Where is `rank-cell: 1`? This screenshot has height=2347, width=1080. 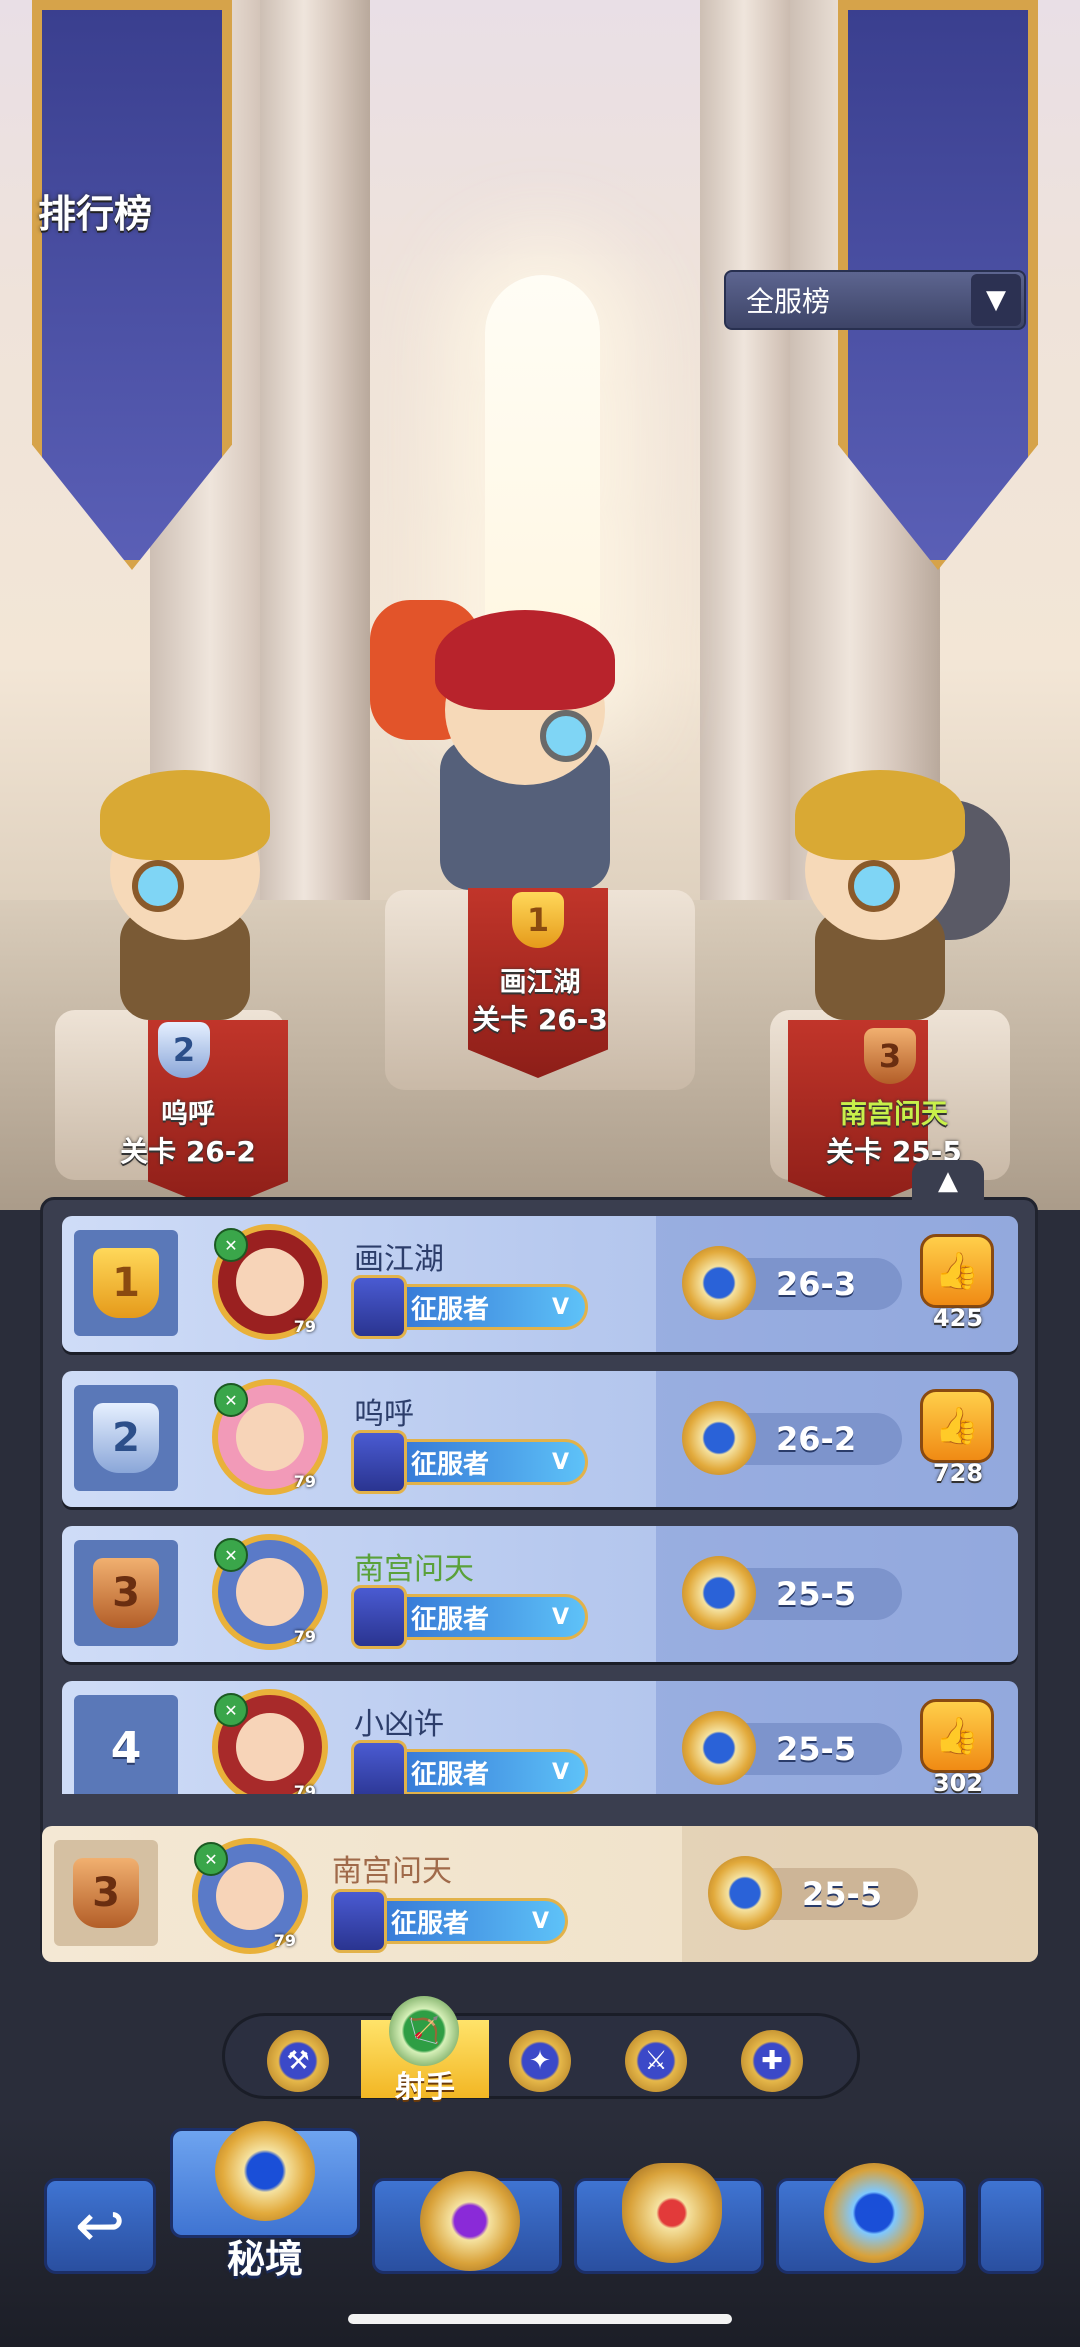 rank-cell: 1 is located at coordinates (126, 1283).